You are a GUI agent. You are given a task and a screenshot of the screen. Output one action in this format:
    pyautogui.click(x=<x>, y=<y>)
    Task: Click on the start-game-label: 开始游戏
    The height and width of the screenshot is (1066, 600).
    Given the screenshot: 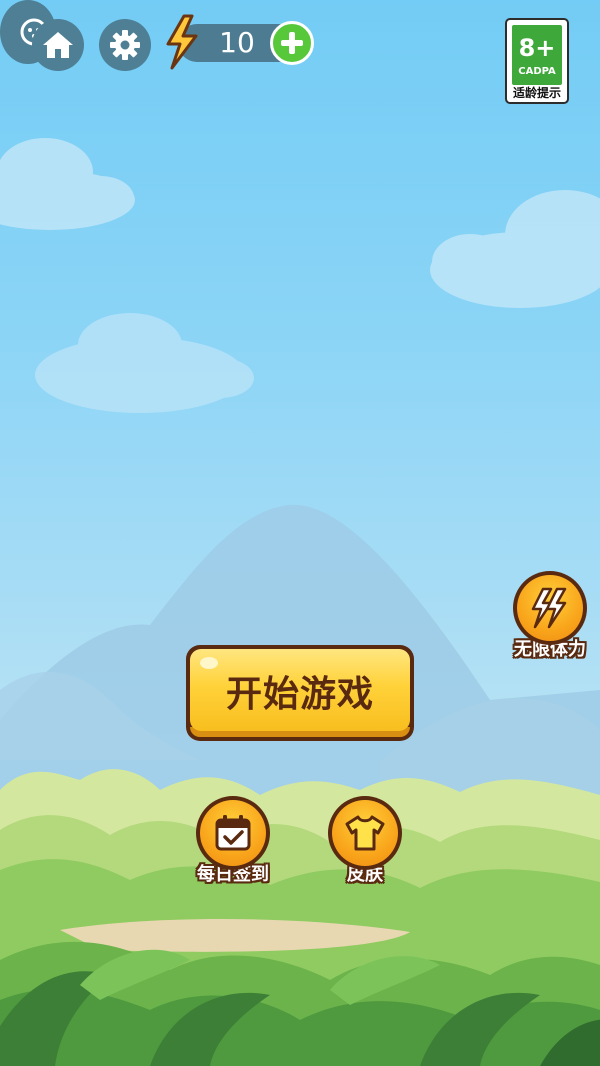 What is the action you would take?
    pyautogui.click(x=299, y=694)
    